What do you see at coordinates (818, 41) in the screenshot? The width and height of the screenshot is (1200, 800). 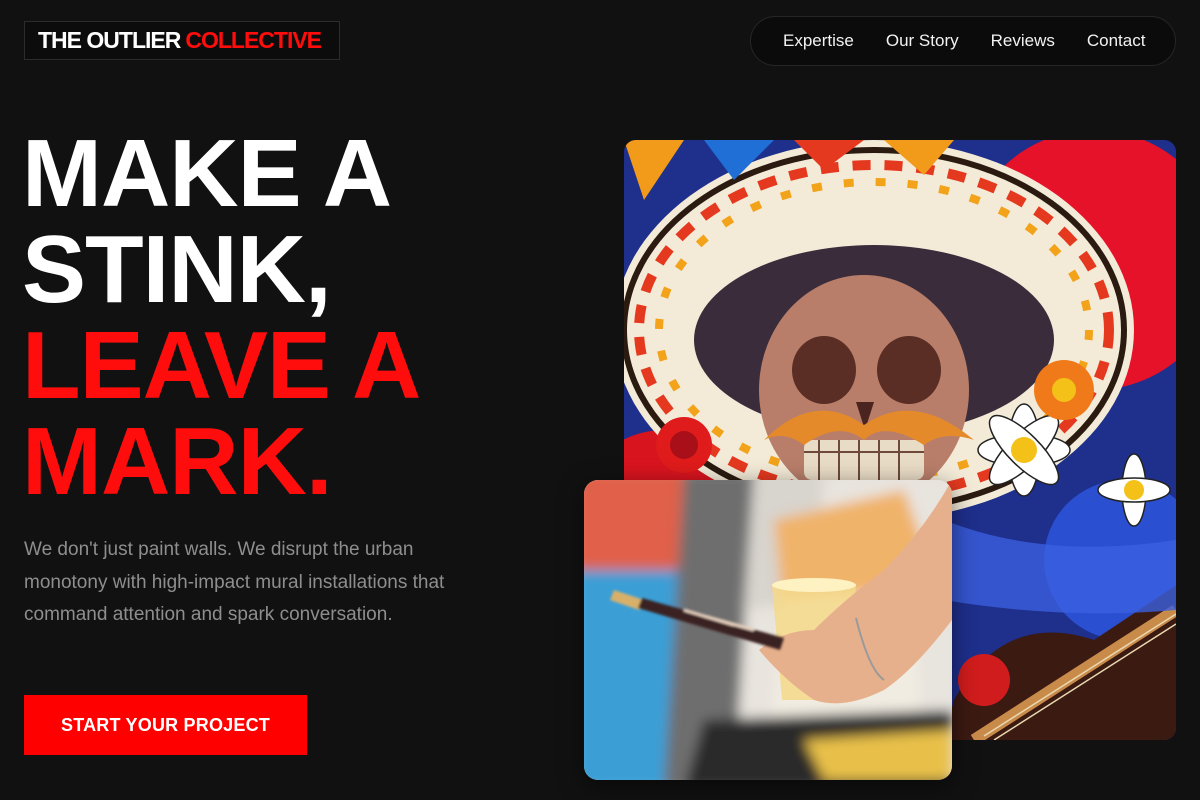 I see `nav-link-expertise: Expertise` at bounding box center [818, 41].